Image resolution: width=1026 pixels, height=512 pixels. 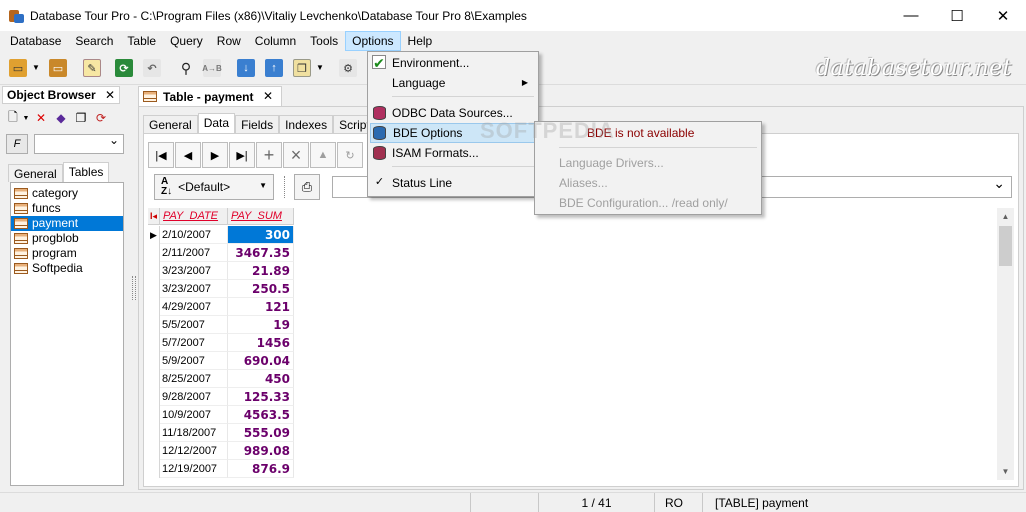 I want to click on replace-icon: A→B, so click(x=212, y=68).